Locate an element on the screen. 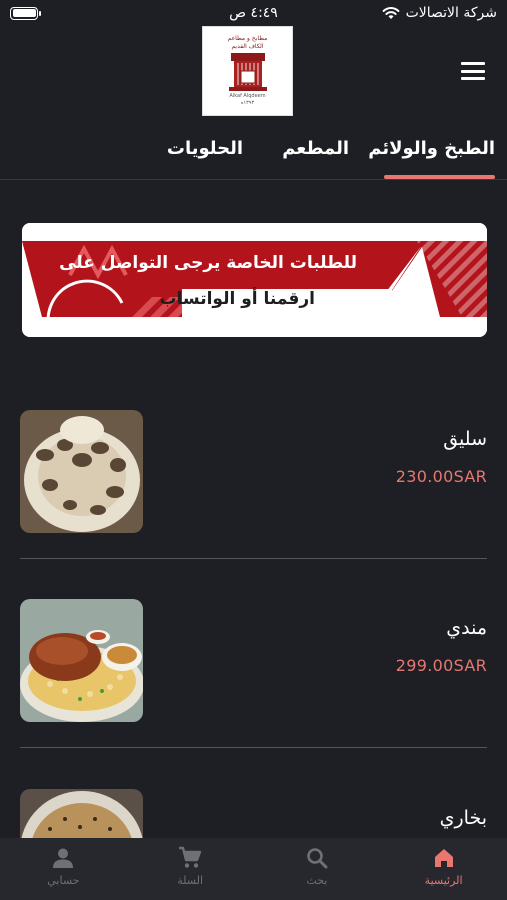  status-right: شركة الاتصالات is located at coordinates (439, 13).